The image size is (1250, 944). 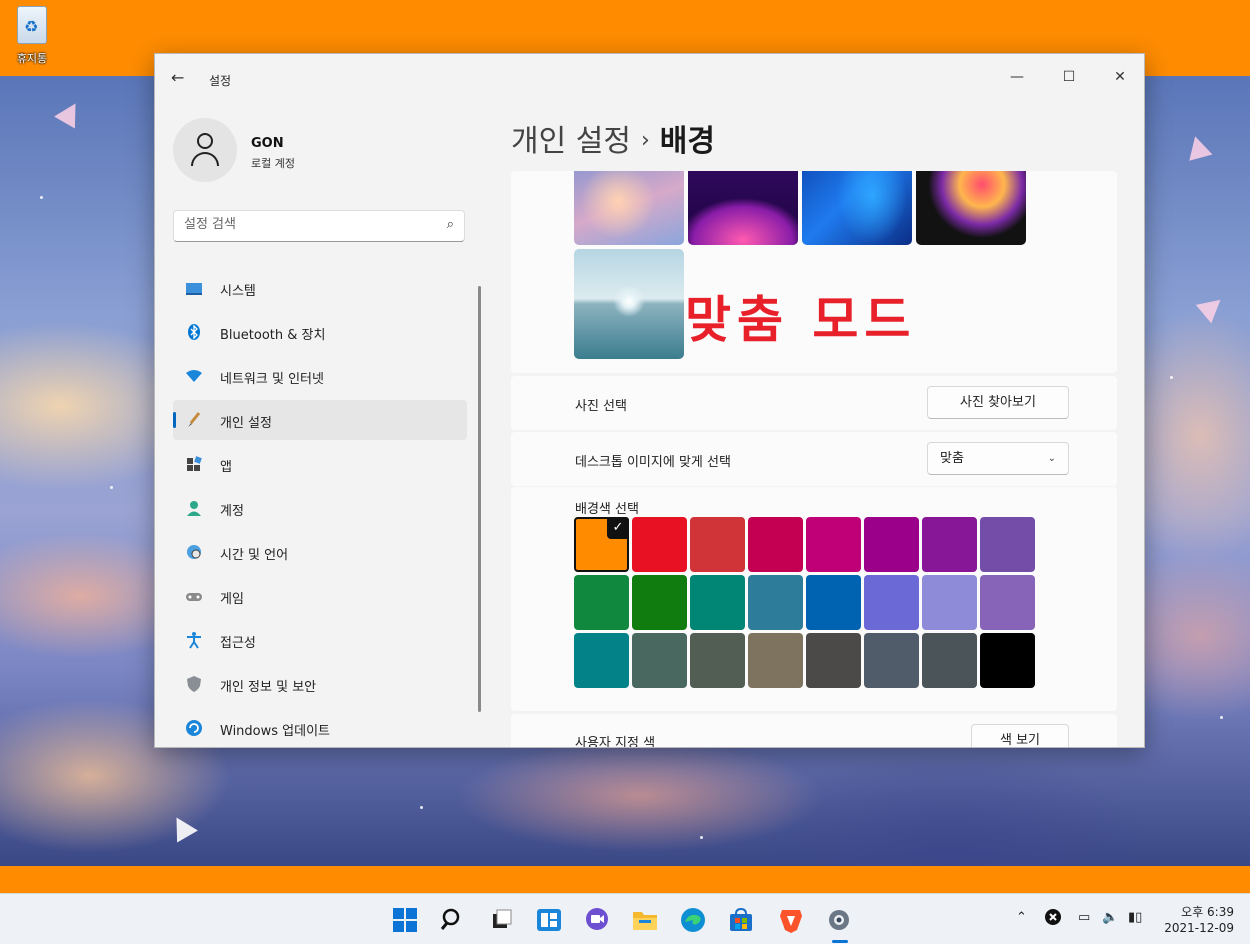 What do you see at coordinates (320, 332) in the screenshot?
I see `nav-item-bluetooth: Bluetooth & 장치` at bounding box center [320, 332].